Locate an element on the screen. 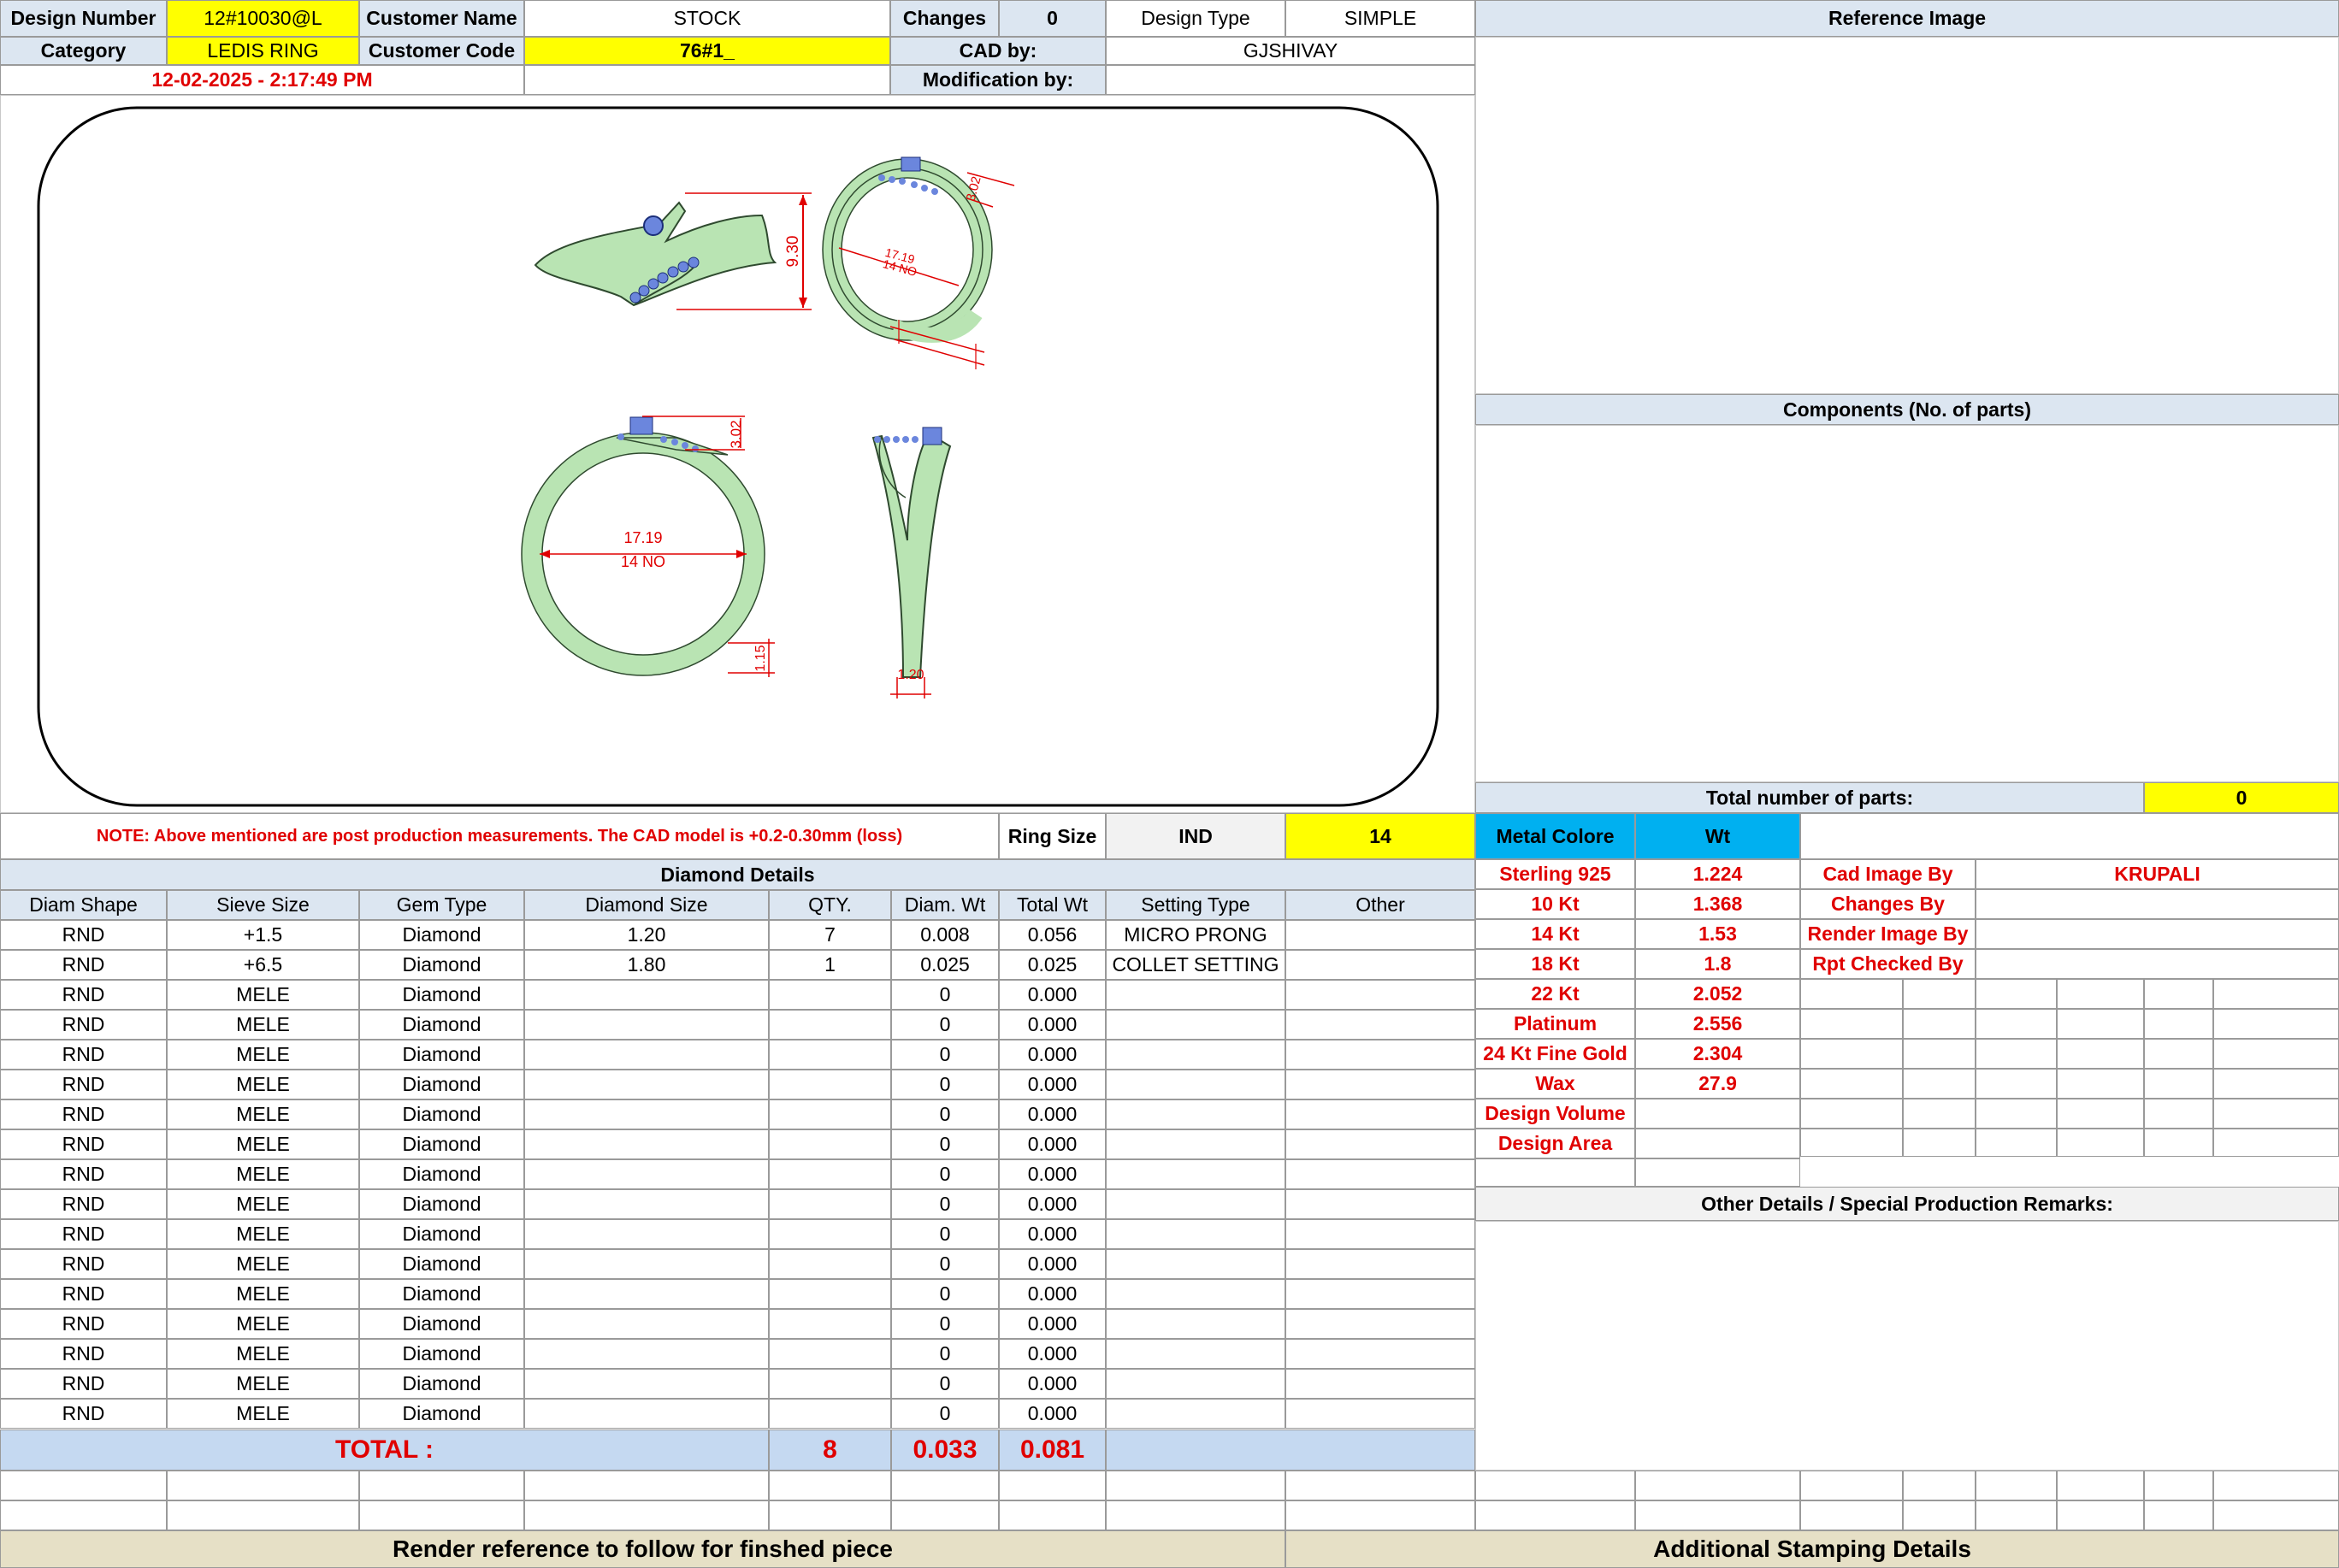 The width and height of the screenshot is (2339, 1568). table-cell-setting-type: COLLET SETTING is located at coordinates (1195, 965).